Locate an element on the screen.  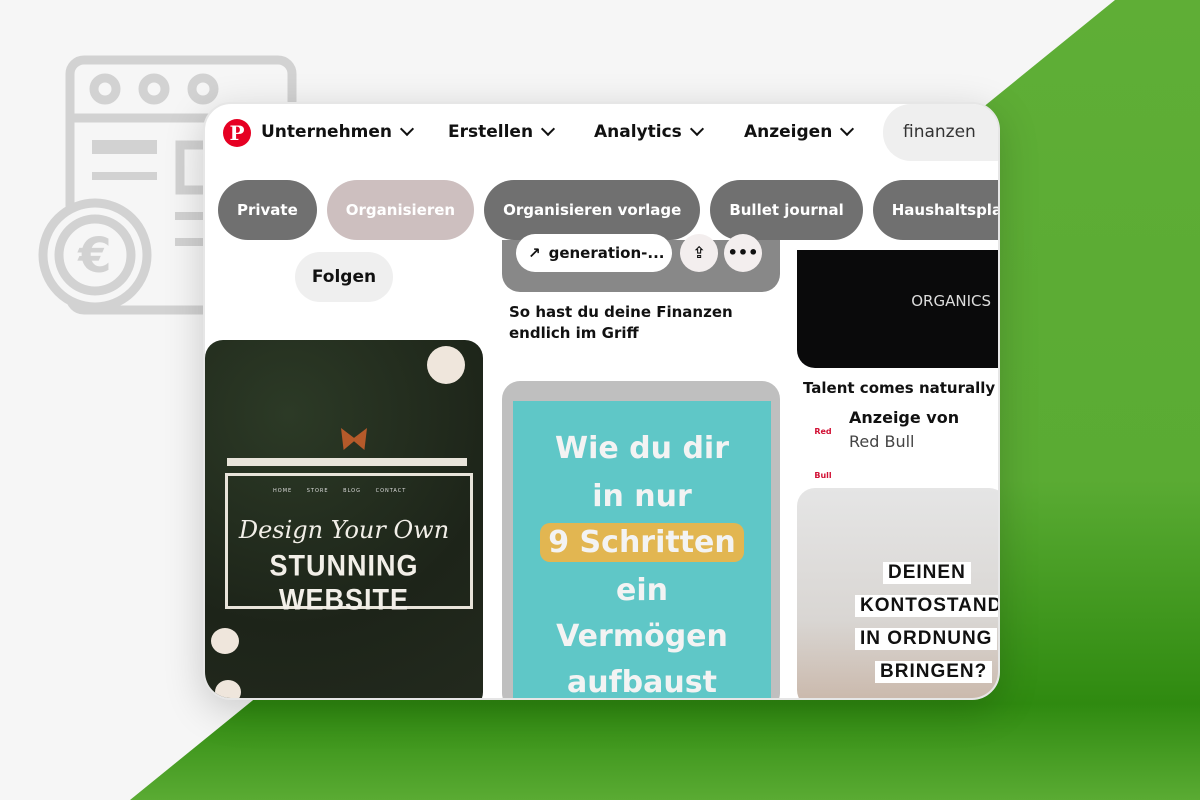
website-menu-text: HOME STORE BLOG CONTACT is located at coordinates (340, 491).